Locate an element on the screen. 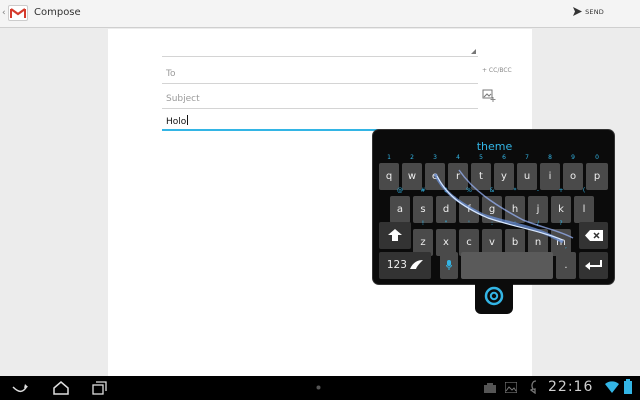 Image resolution: width=640 pixels, height=400 pixels. swype-logo-icon is located at coordinates (494, 296).